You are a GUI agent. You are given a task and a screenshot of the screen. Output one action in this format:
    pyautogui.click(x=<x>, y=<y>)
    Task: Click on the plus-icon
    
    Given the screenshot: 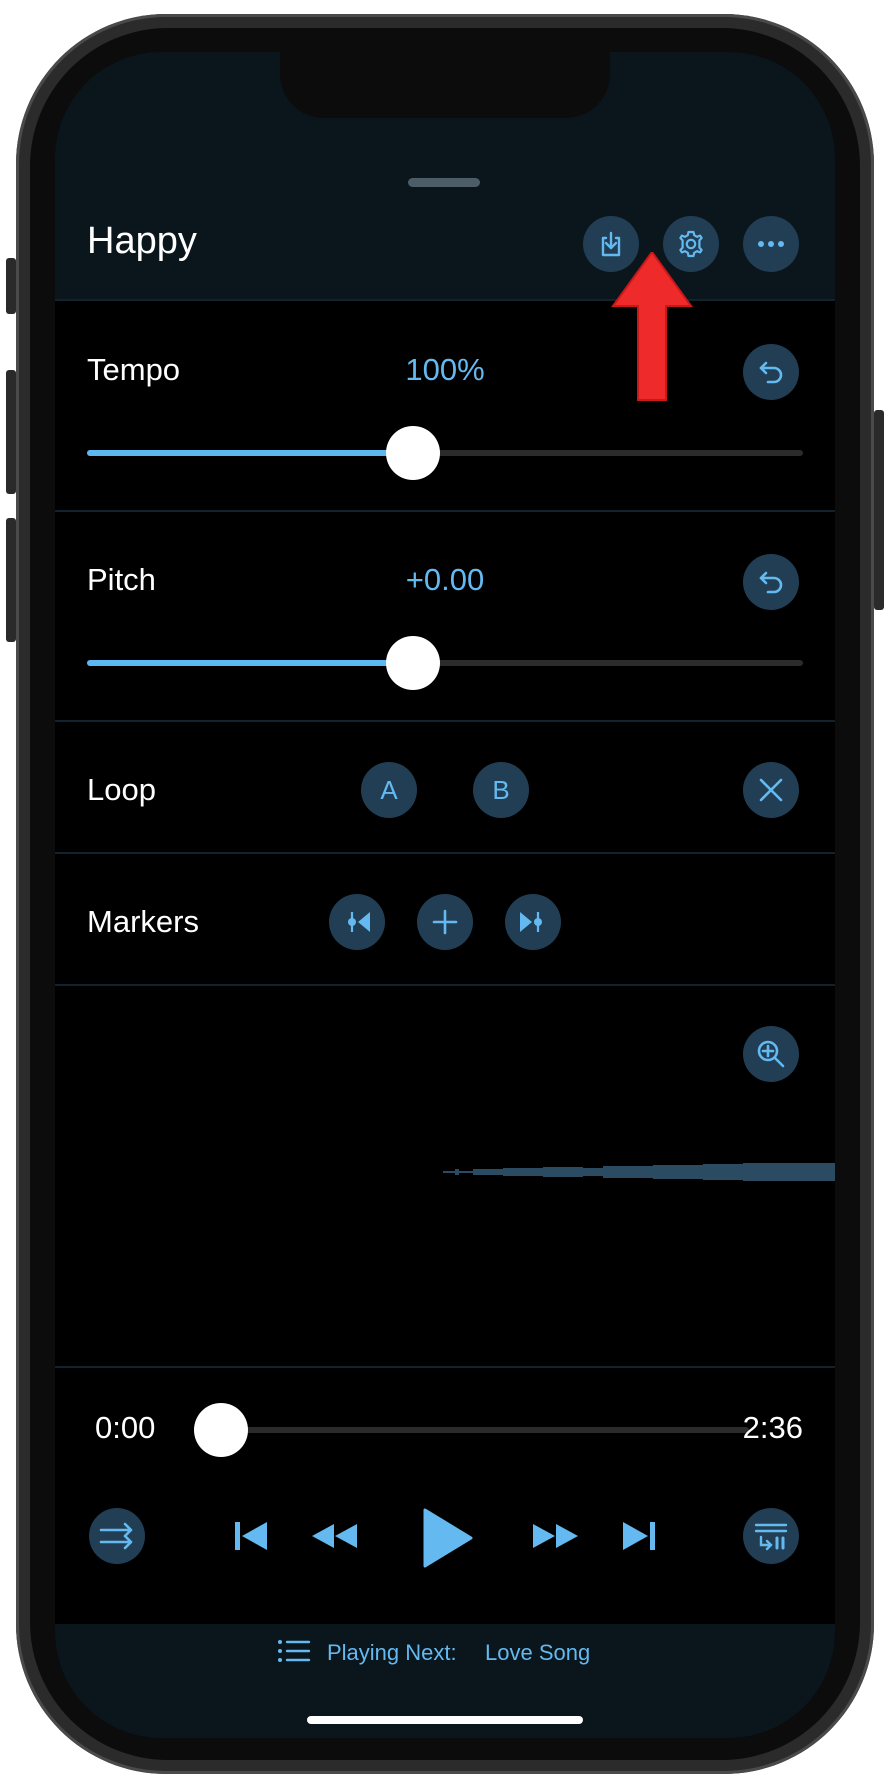 What is the action you would take?
    pyautogui.click(x=445, y=922)
    